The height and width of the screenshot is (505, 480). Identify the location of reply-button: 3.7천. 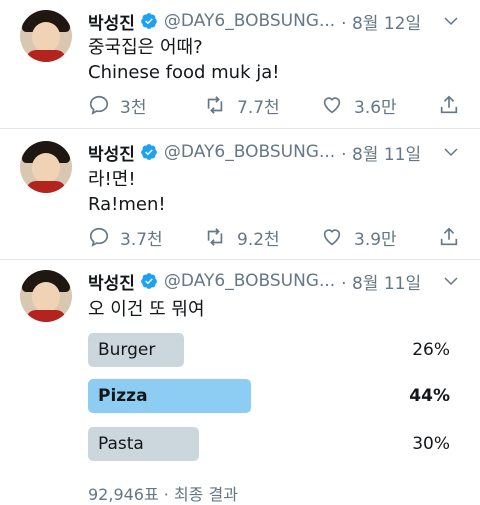
(125, 237).